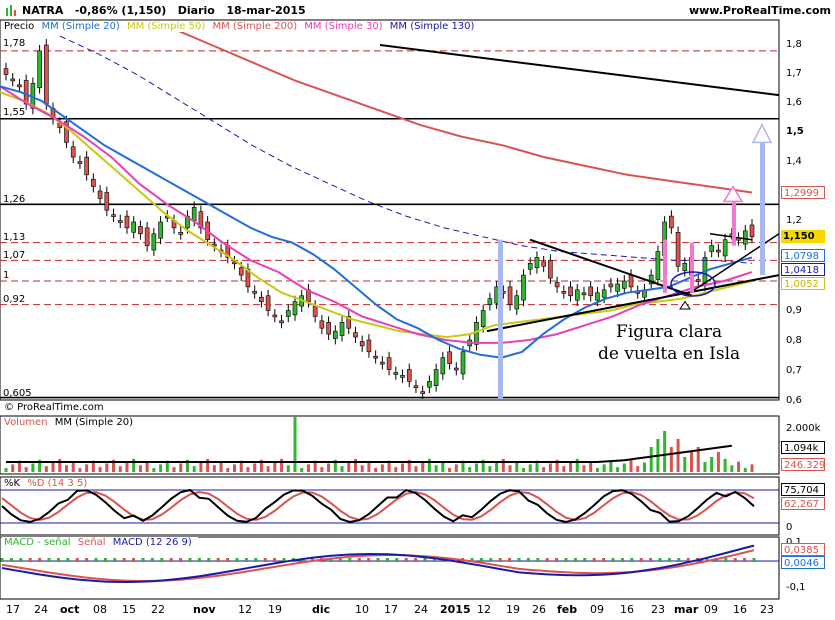 This screenshot has width=835, height=620. What do you see at coordinates (17, 393) in the screenshot?
I see `level-label: 0,605` at bounding box center [17, 393].